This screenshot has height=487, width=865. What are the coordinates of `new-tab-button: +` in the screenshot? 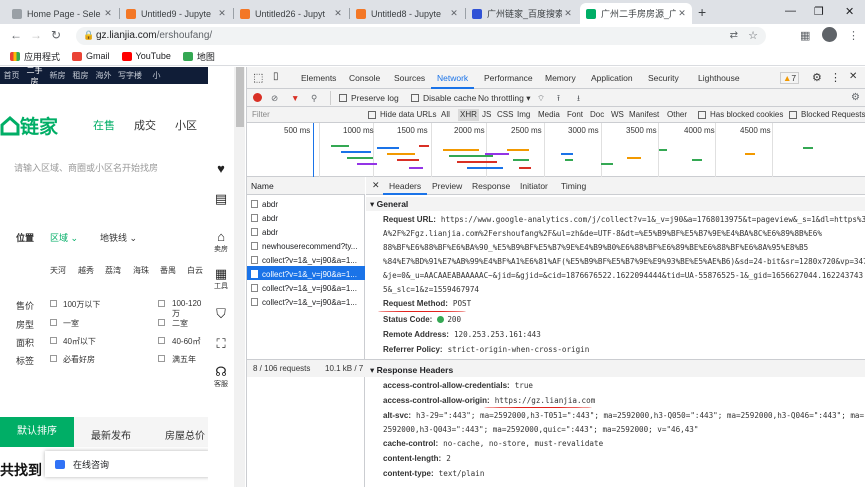 It's located at (702, 12).